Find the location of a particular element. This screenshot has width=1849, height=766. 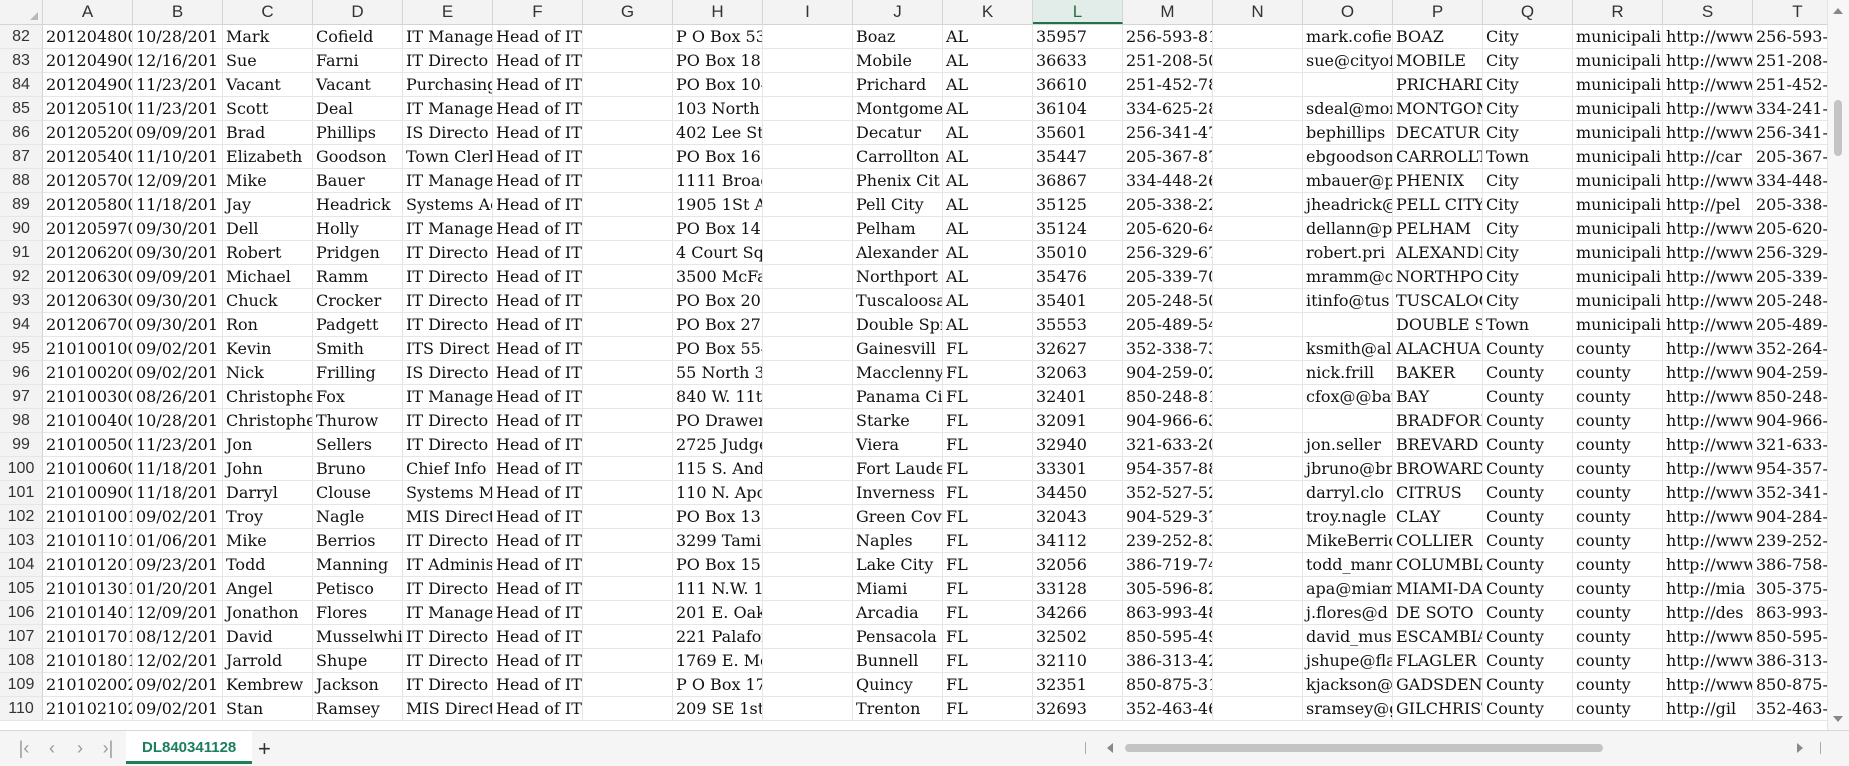

cell-o: kjackson@g is located at coordinates (1348, 685).